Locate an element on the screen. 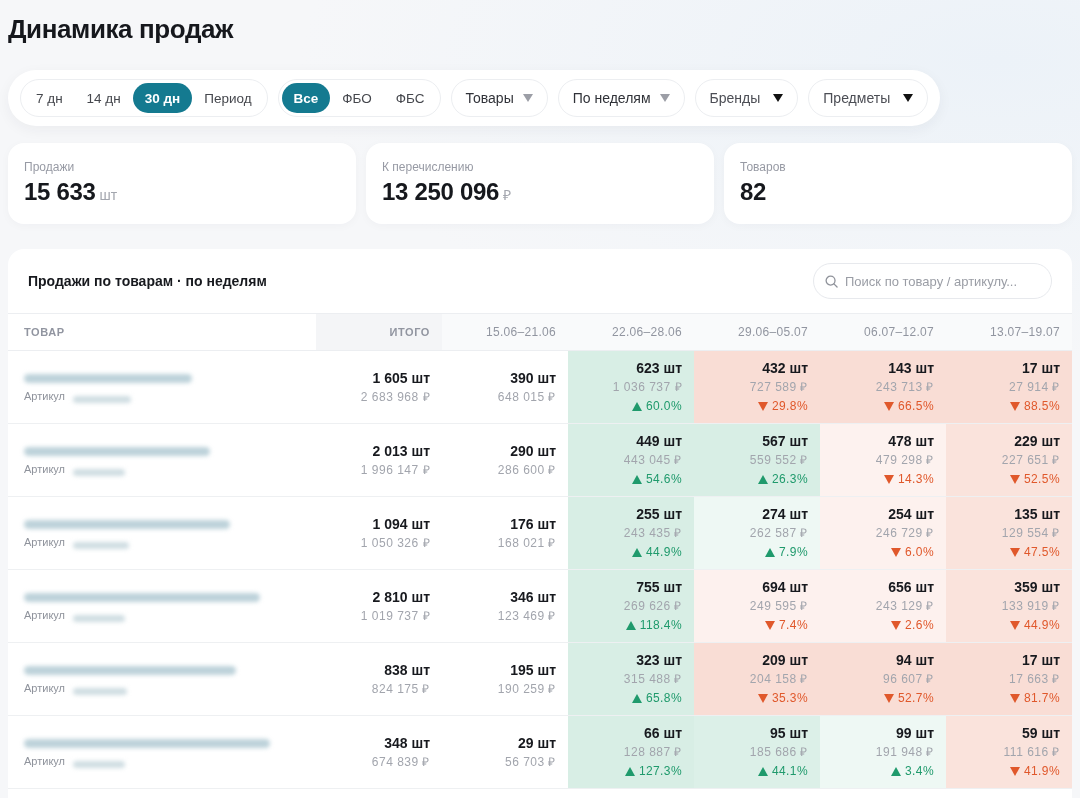  unit-count: 755 шт is located at coordinates (659, 587).